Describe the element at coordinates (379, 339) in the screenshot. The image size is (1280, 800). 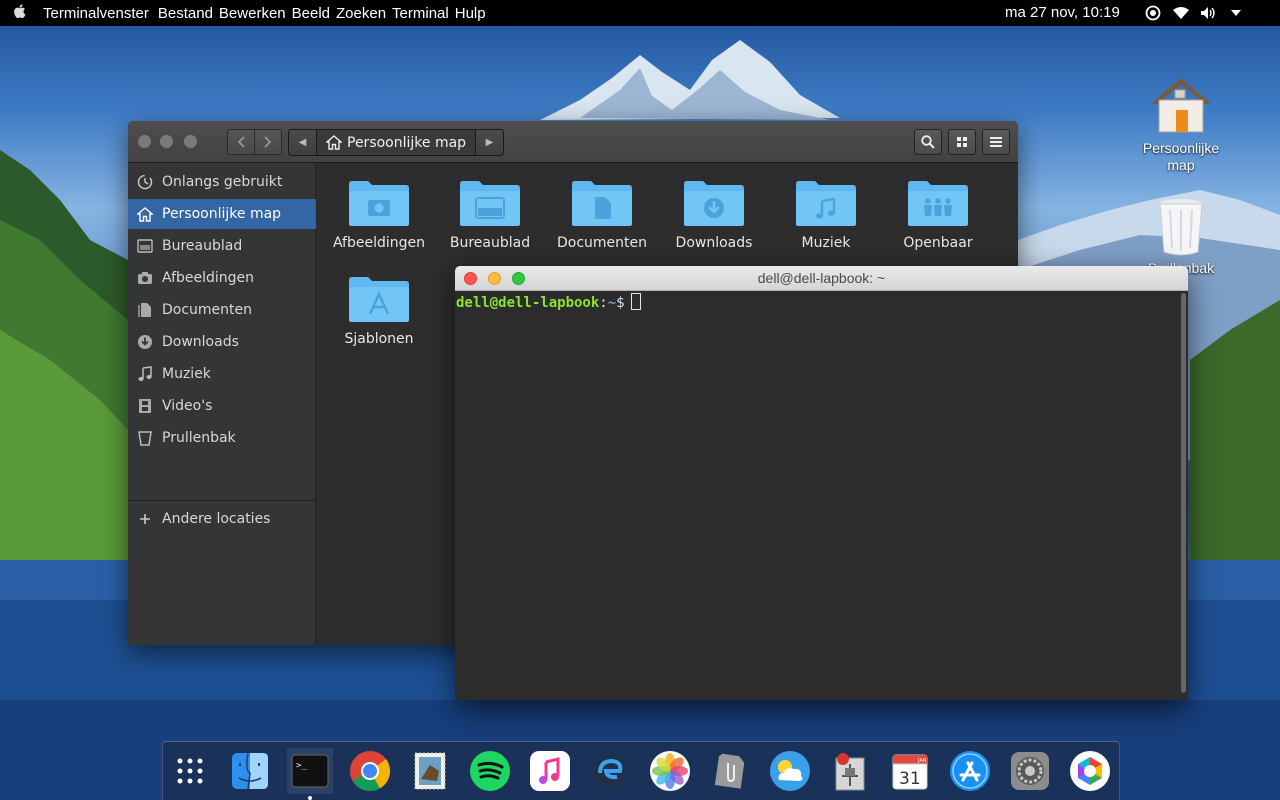
I see `folder-label: Sjablonen` at that location.